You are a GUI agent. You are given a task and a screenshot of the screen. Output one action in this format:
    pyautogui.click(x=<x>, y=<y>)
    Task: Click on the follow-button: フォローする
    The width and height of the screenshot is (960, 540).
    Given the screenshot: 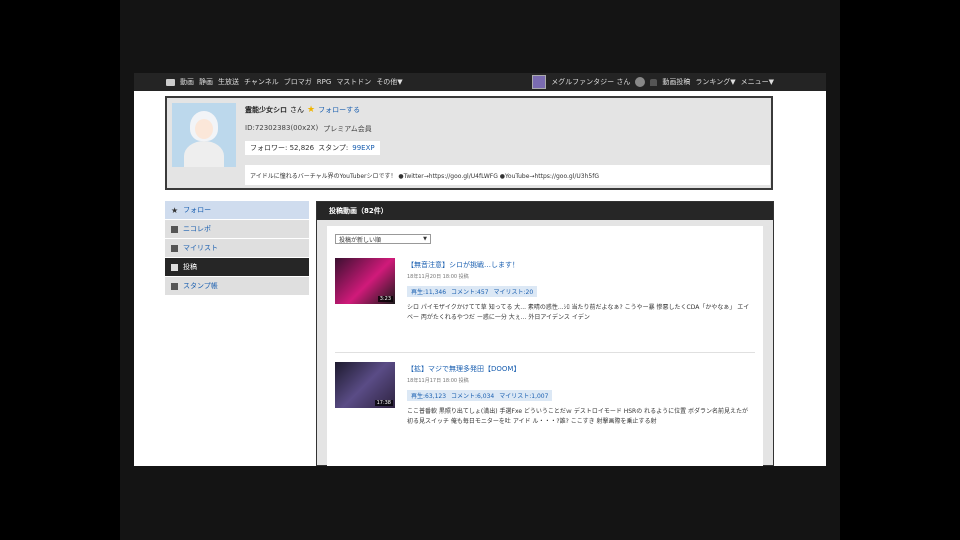 What is the action you would take?
    pyautogui.click(x=339, y=110)
    